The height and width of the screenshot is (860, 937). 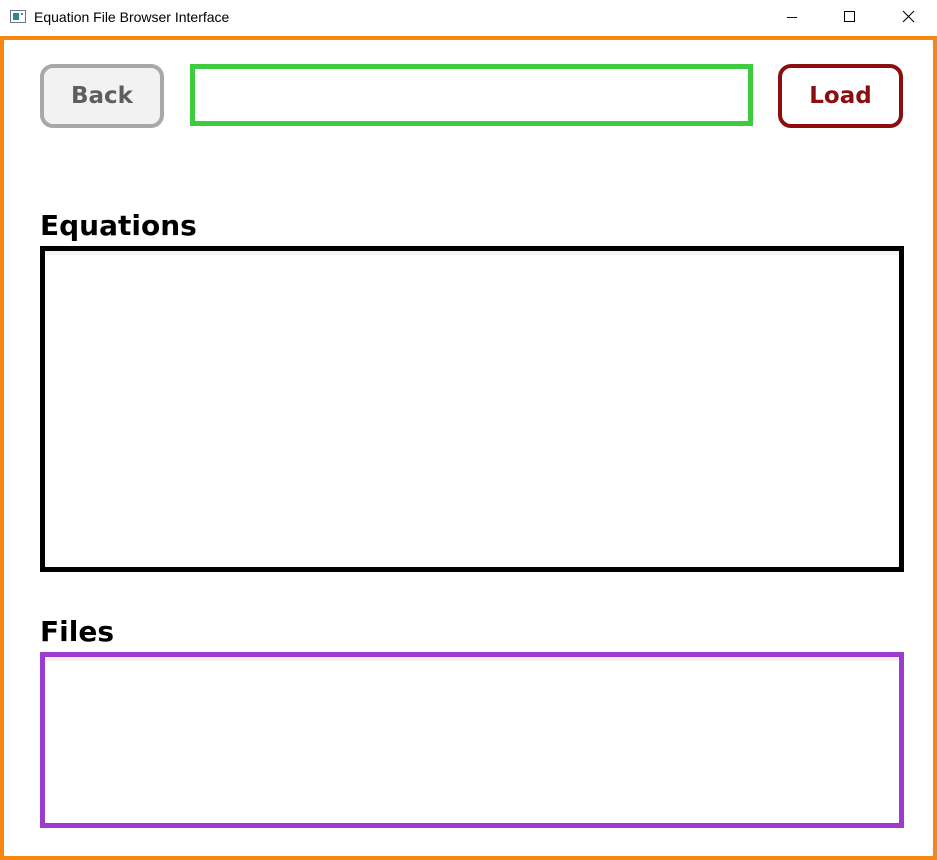 What do you see at coordinates (118, 225) in the screenshot?
I see `equations-heading: Equations` at bounding box center [118, 225].